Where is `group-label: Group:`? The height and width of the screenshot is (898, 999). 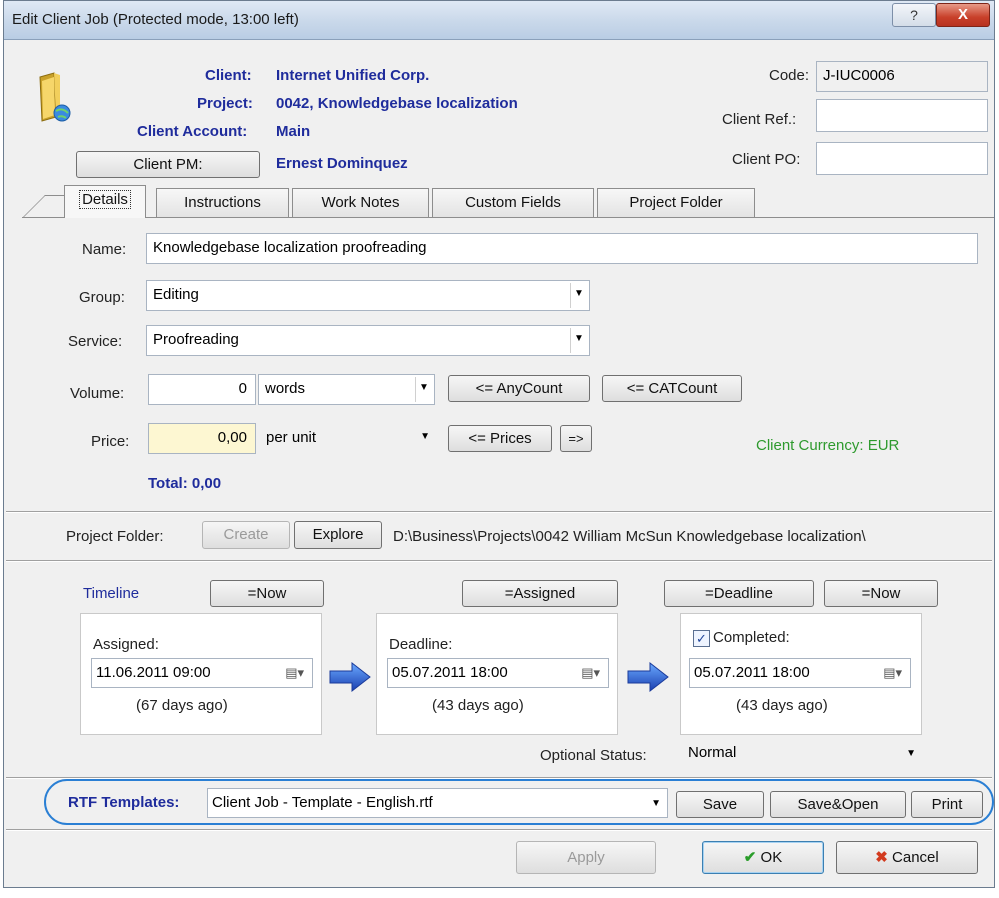
group-label: Group: is located at coordinates (102, 297).